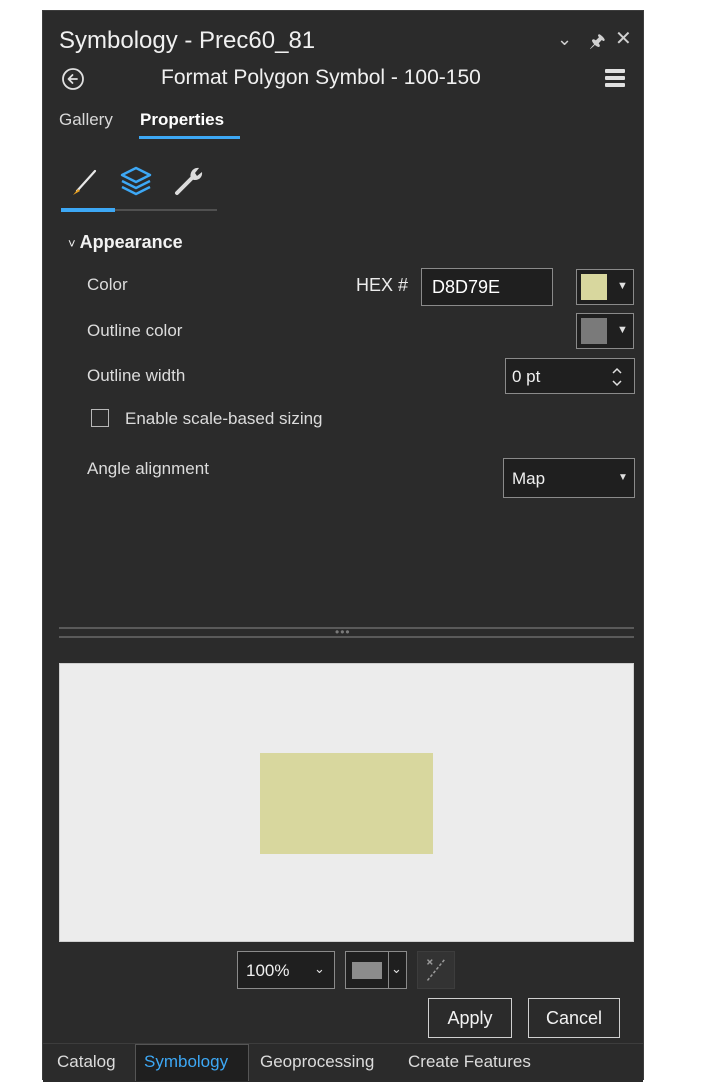  I want to click on angle-alignment-value: Map, so click(529, 478).